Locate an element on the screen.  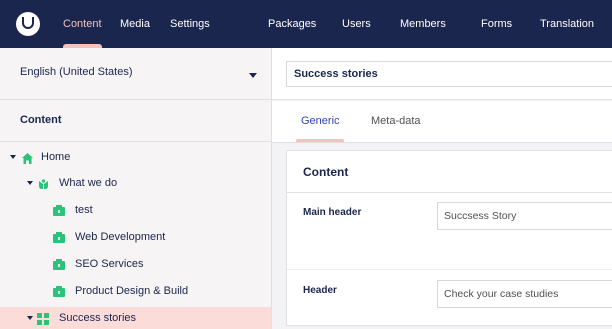
editor-tabs: Generic Meta-data is located at coordinates (442, 122).